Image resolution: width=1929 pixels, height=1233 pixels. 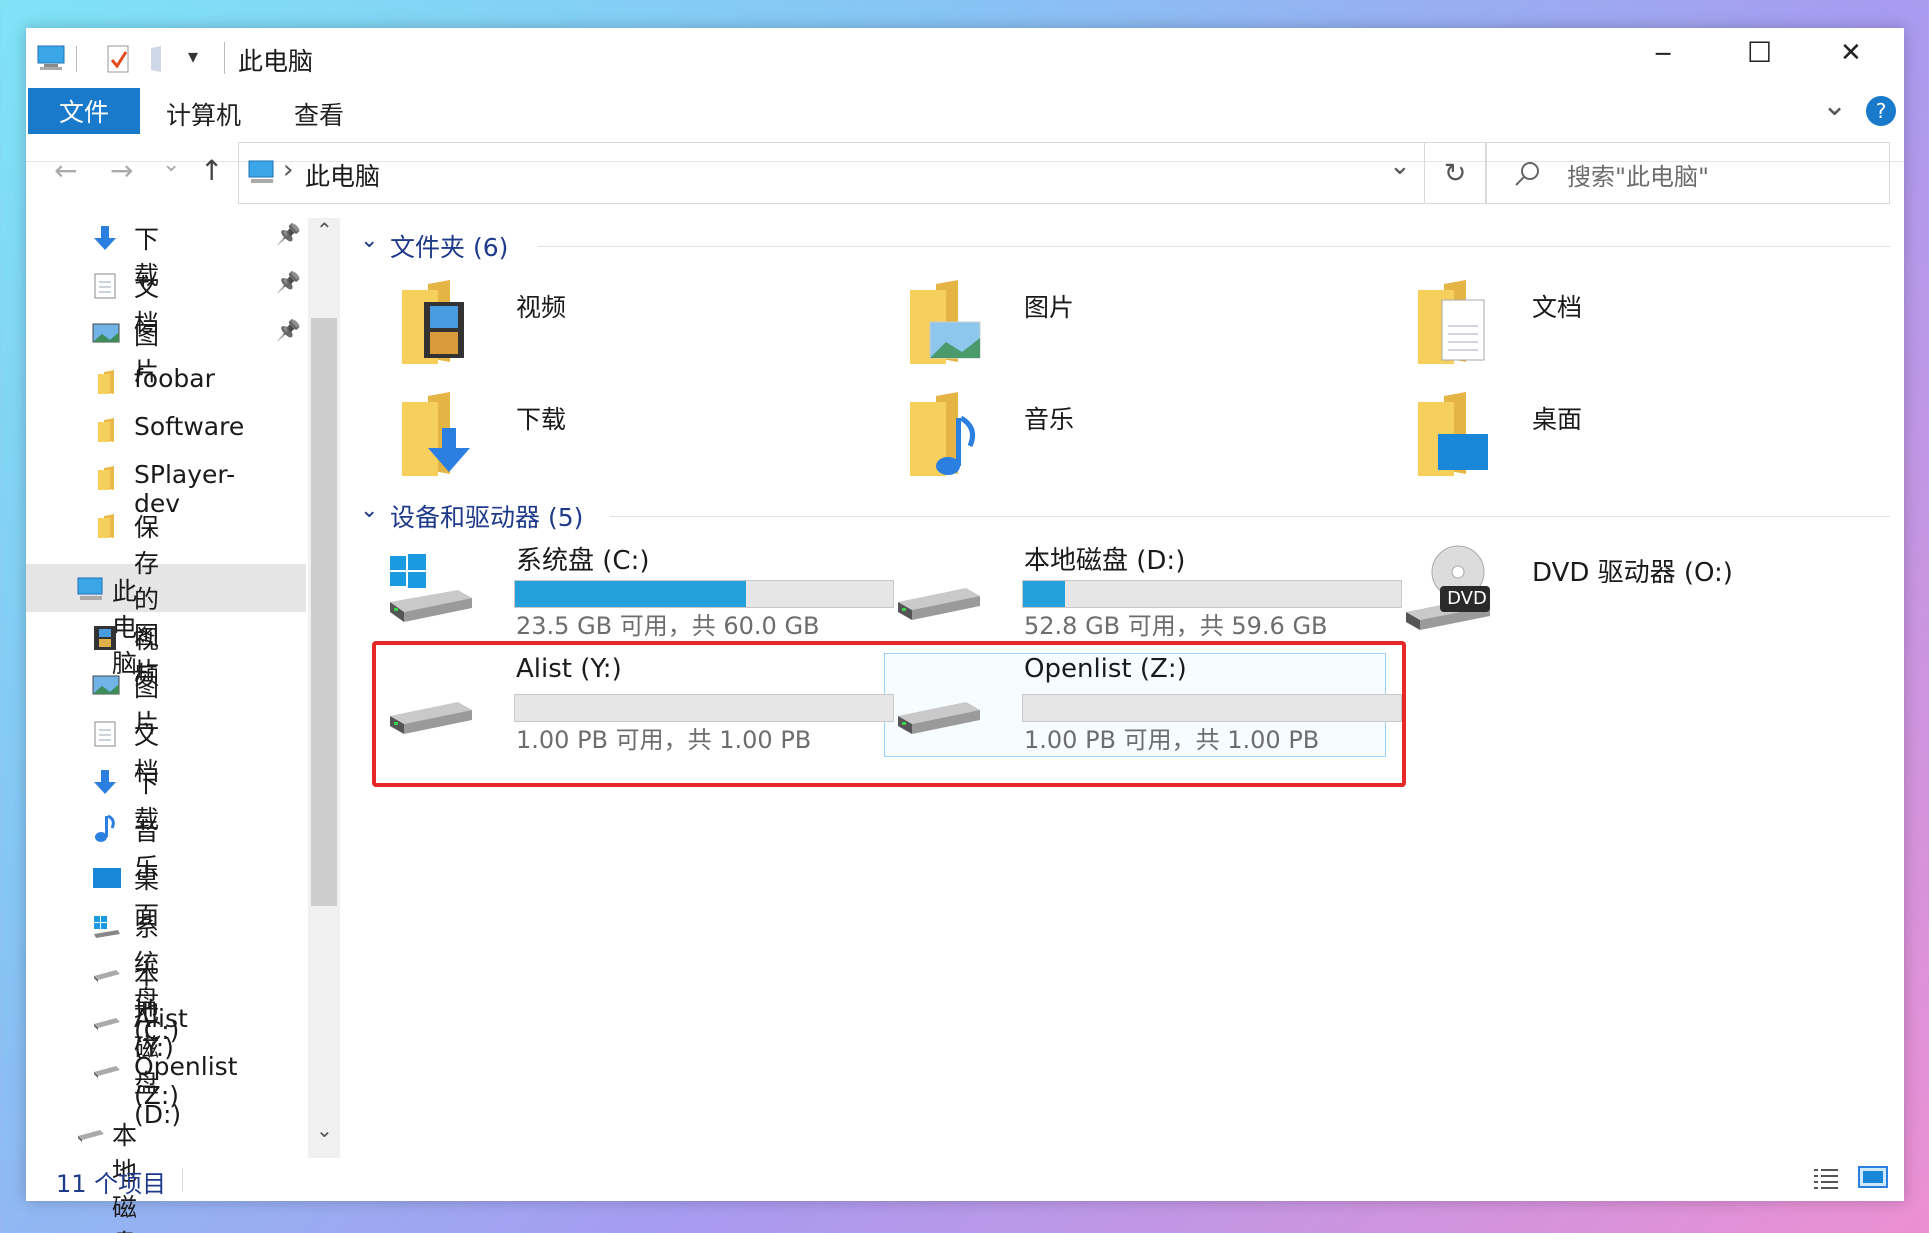 What do you see at coordinates (433, 322) in the screenshot?
I see `video-folder-icon` at bounding box center [433, 322].